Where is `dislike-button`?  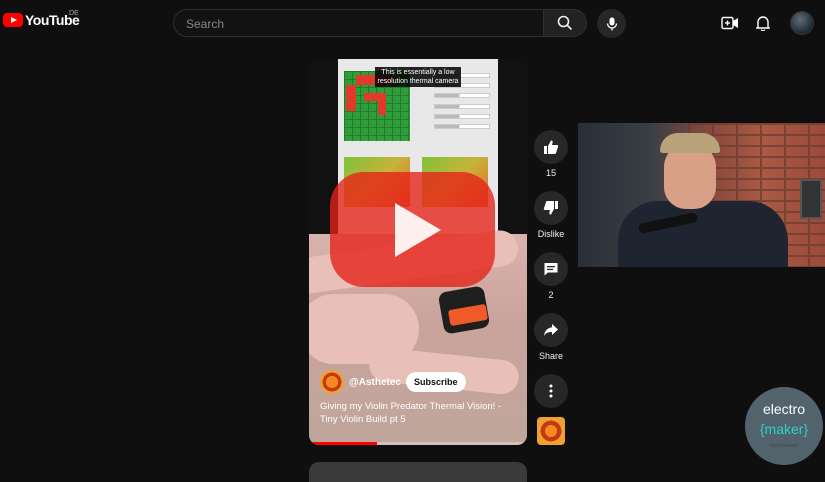 dislike-button is located at coordinates (551, 208).